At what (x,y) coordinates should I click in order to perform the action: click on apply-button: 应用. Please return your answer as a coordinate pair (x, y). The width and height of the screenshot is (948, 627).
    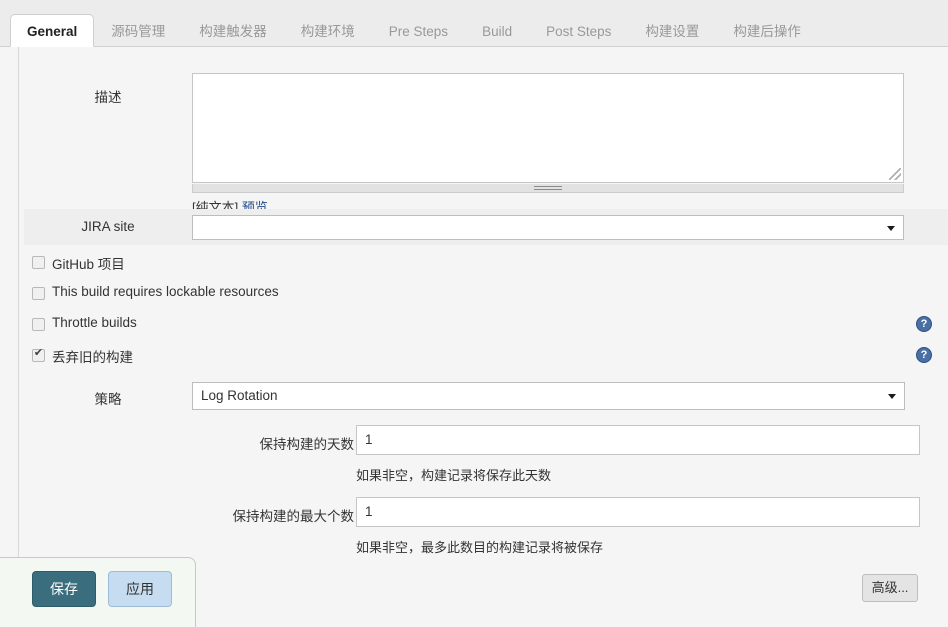
    Looking at the image, I should click on (140, 589).